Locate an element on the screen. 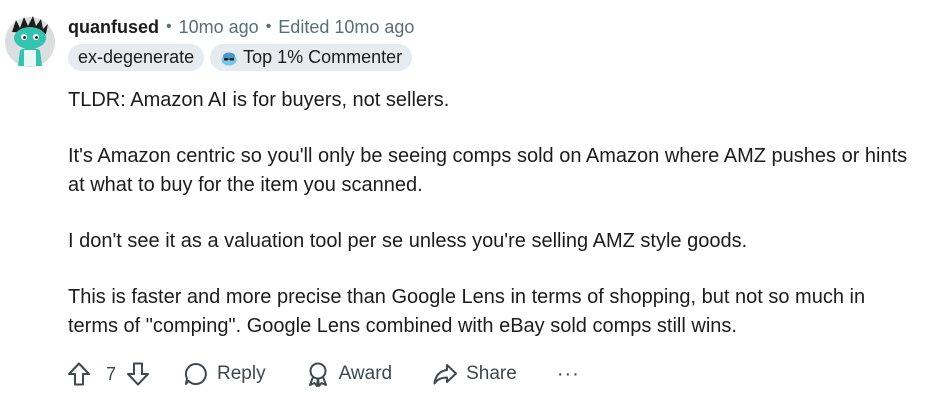 The height and width of the screenshot is (417, 937). award-ribbon-icon is located at coordinates (317, 374).